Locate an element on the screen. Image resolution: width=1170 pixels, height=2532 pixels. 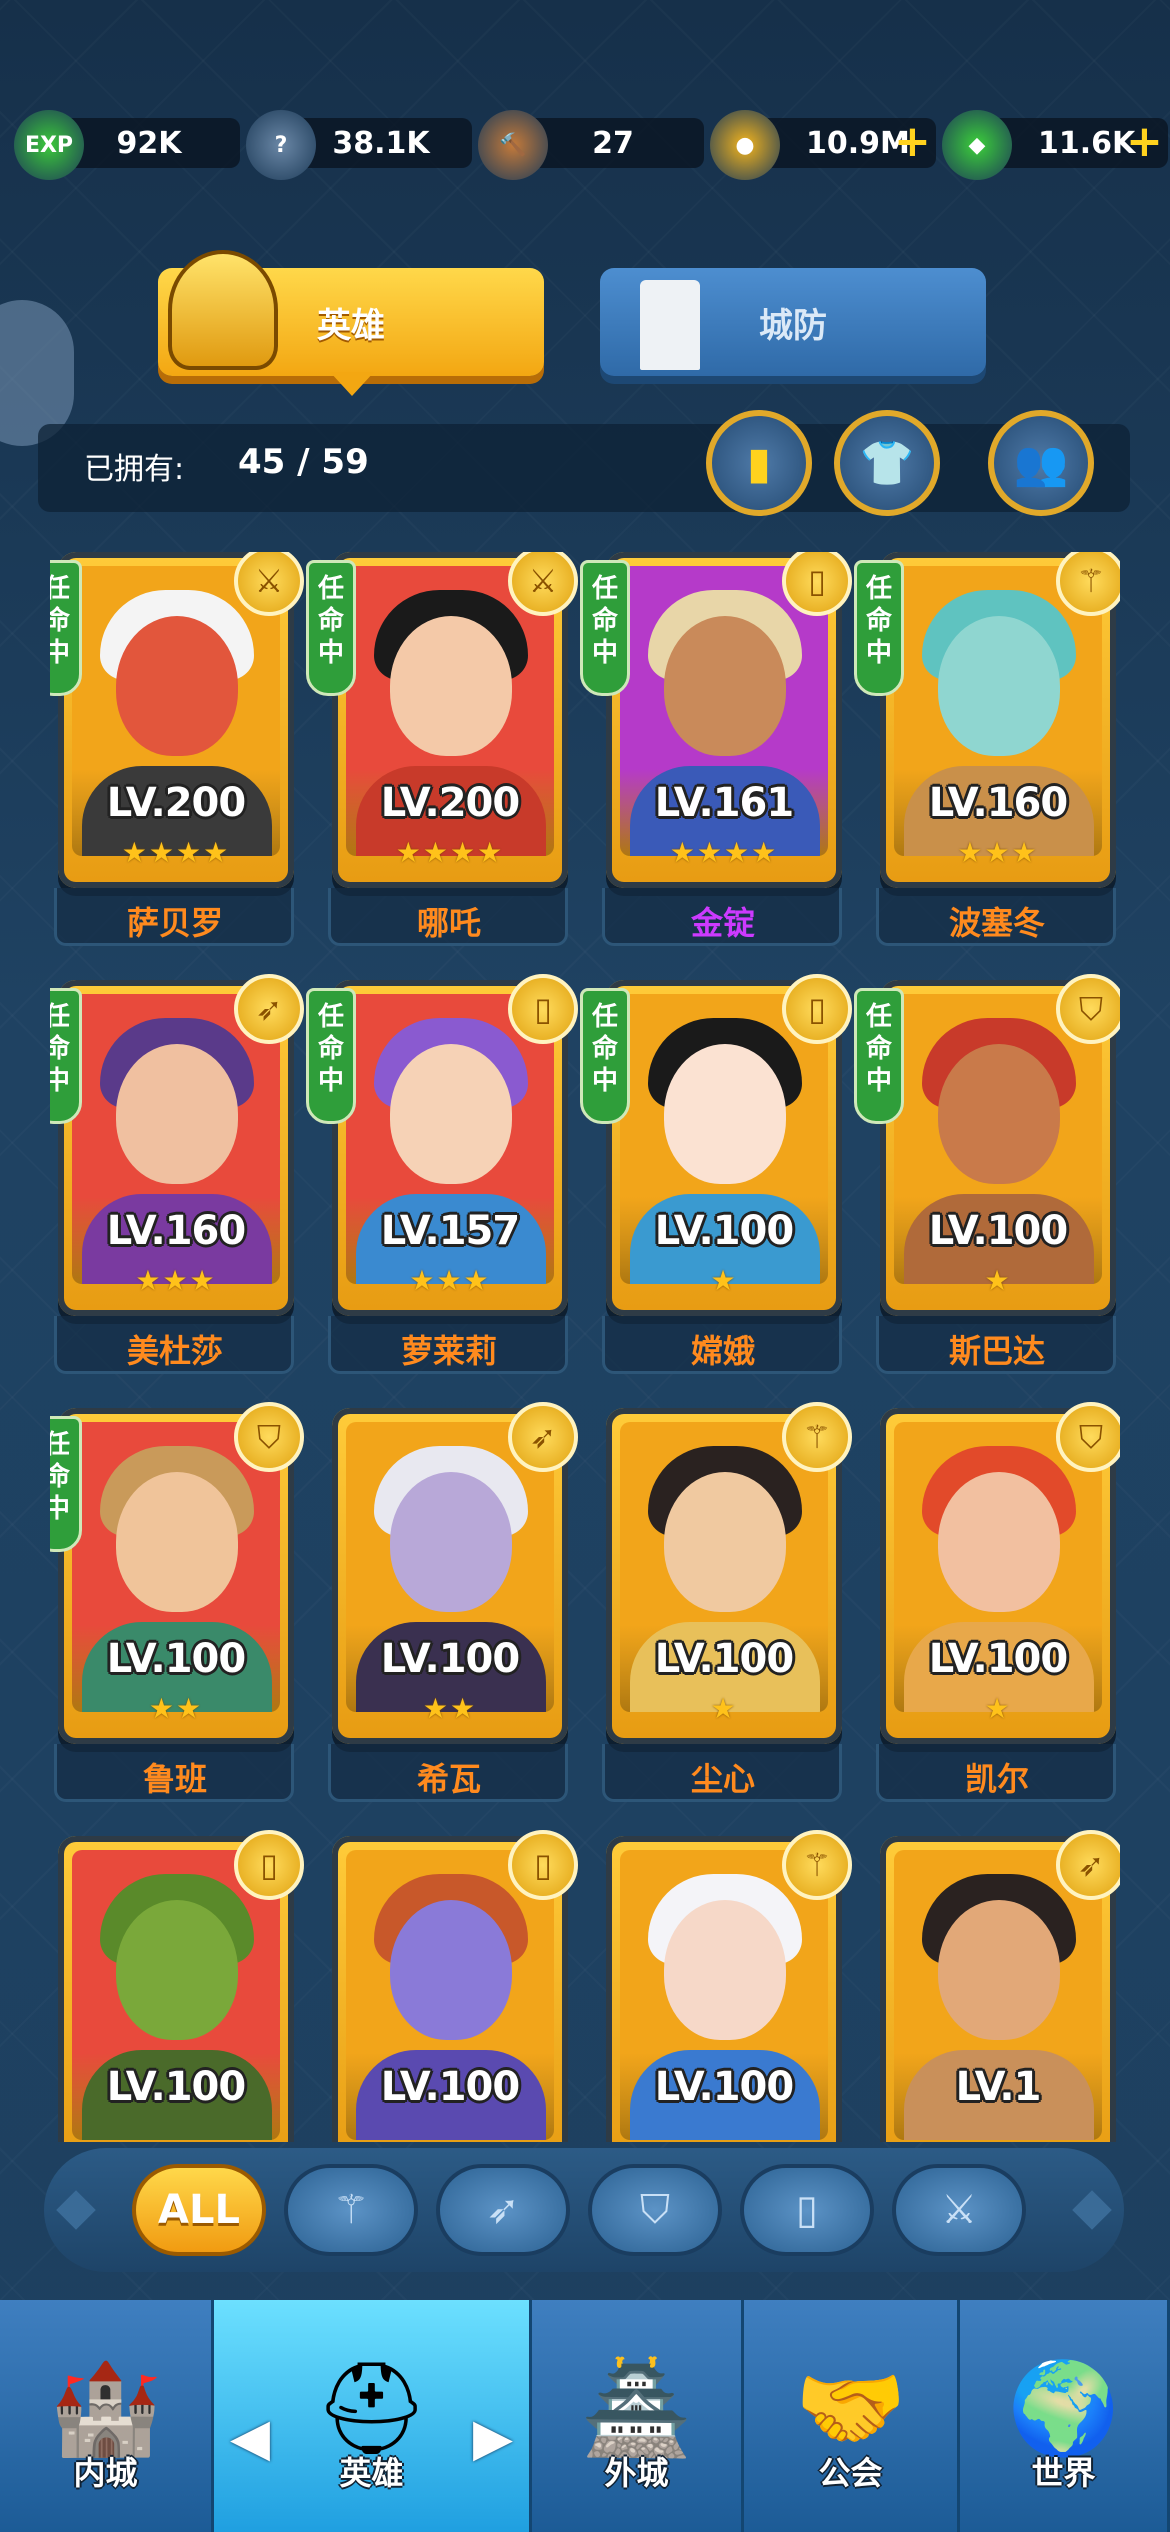
hero-card-frame: LV.1 ➶ is located at coordinates (1000, 1986).